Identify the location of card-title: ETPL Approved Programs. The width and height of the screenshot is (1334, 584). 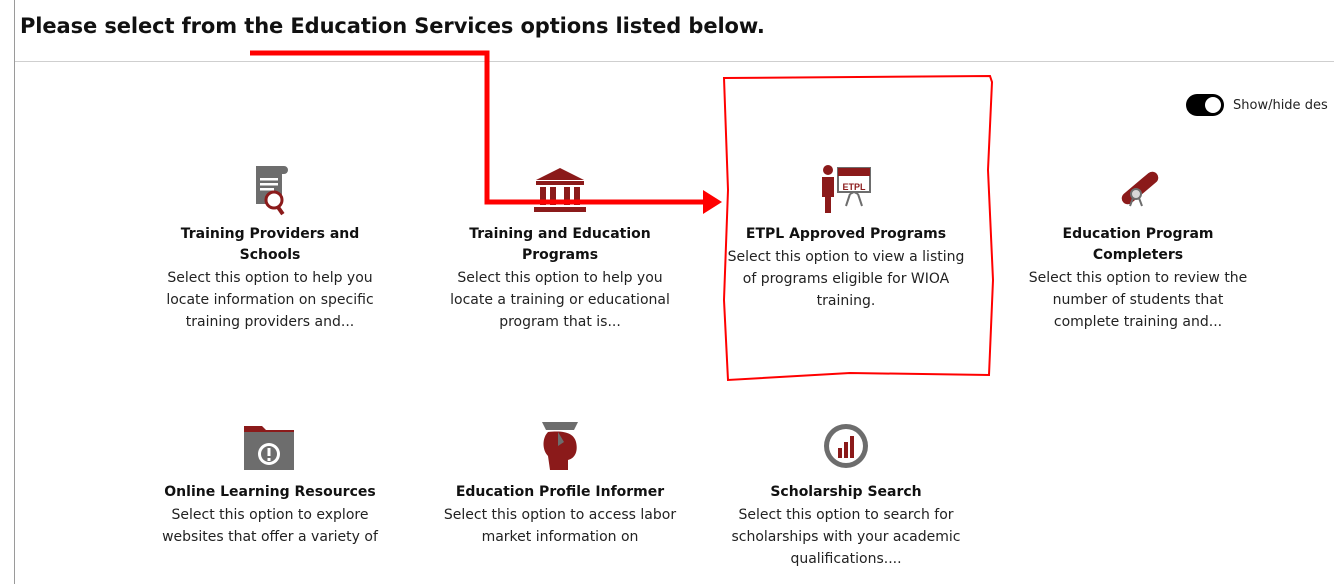
(846, 234).